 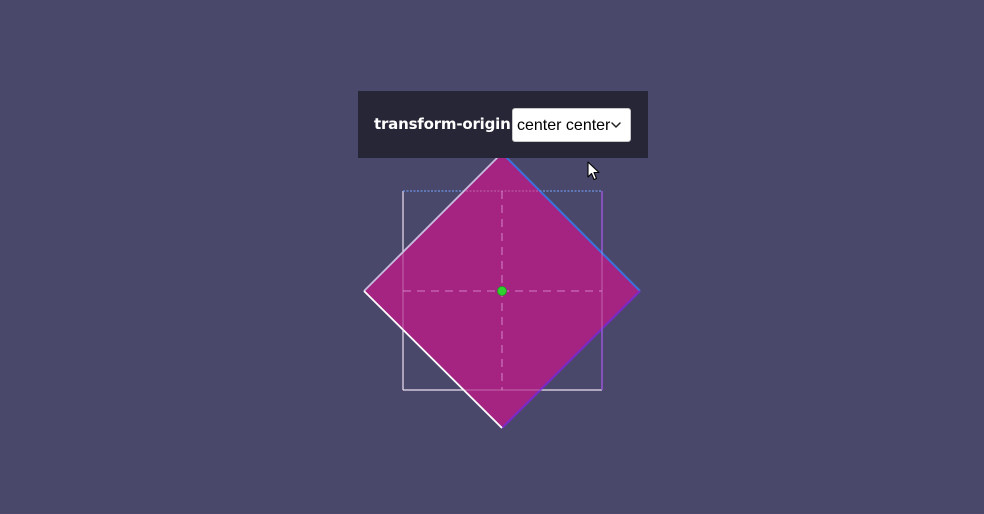 I want to click on chevron-down-icon, so click(x=616, y=125).